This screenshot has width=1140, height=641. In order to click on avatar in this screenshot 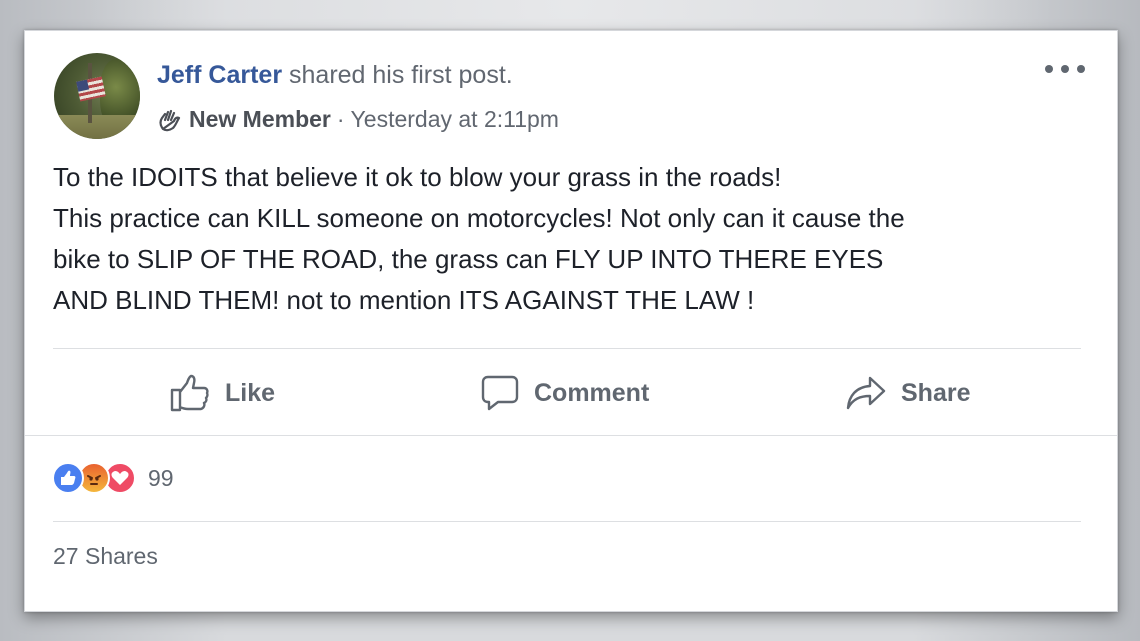, I will do `click(97, 96)`.